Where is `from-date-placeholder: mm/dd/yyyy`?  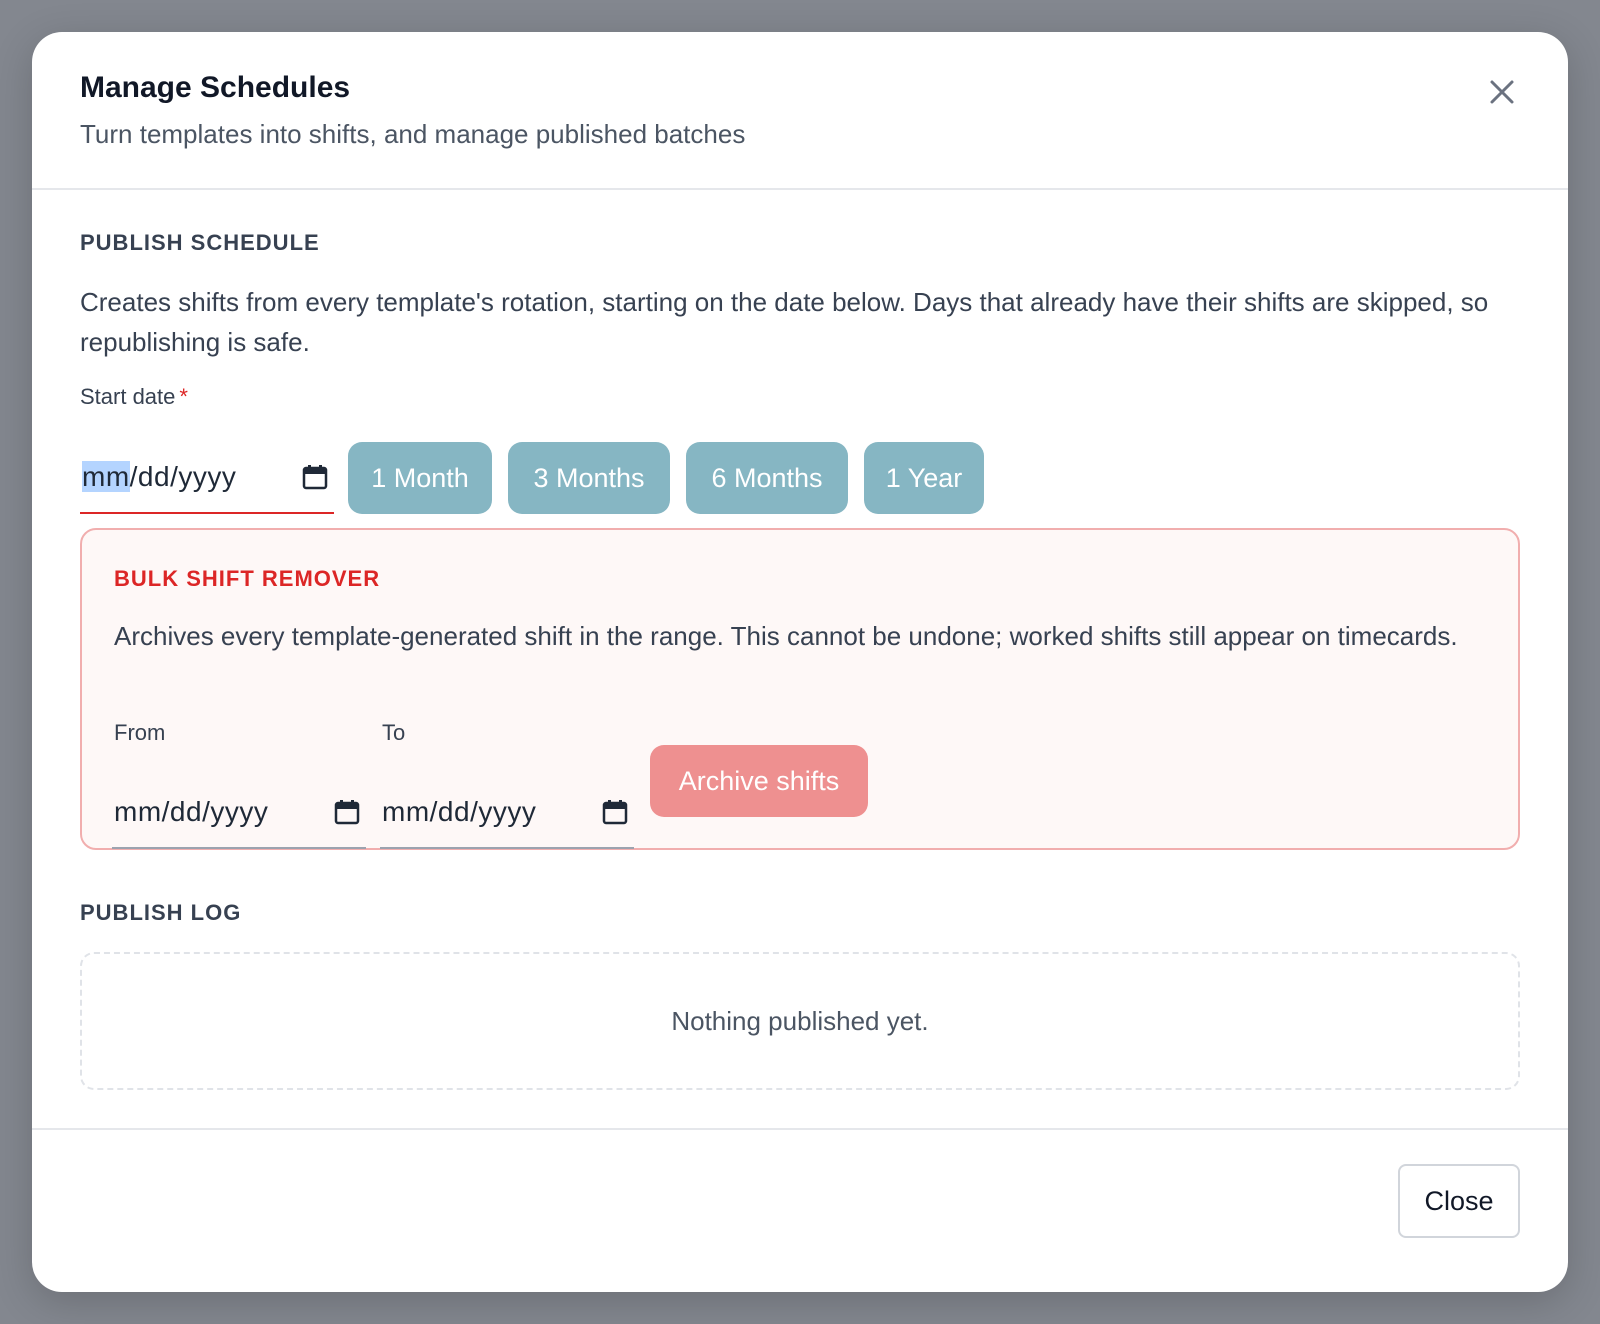
from-date-placeholder: mm/dd/yyyy is located at coordinates (191, 811).